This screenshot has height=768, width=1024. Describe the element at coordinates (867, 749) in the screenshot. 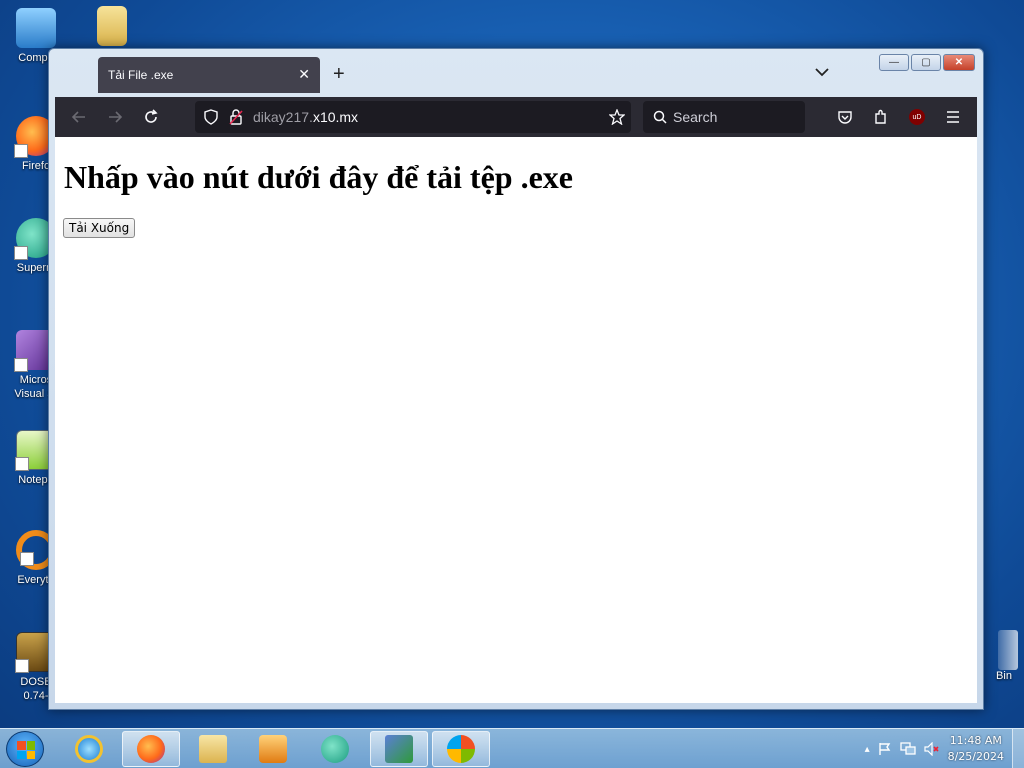

I see `tray-overflow-button: ▴` at that location.